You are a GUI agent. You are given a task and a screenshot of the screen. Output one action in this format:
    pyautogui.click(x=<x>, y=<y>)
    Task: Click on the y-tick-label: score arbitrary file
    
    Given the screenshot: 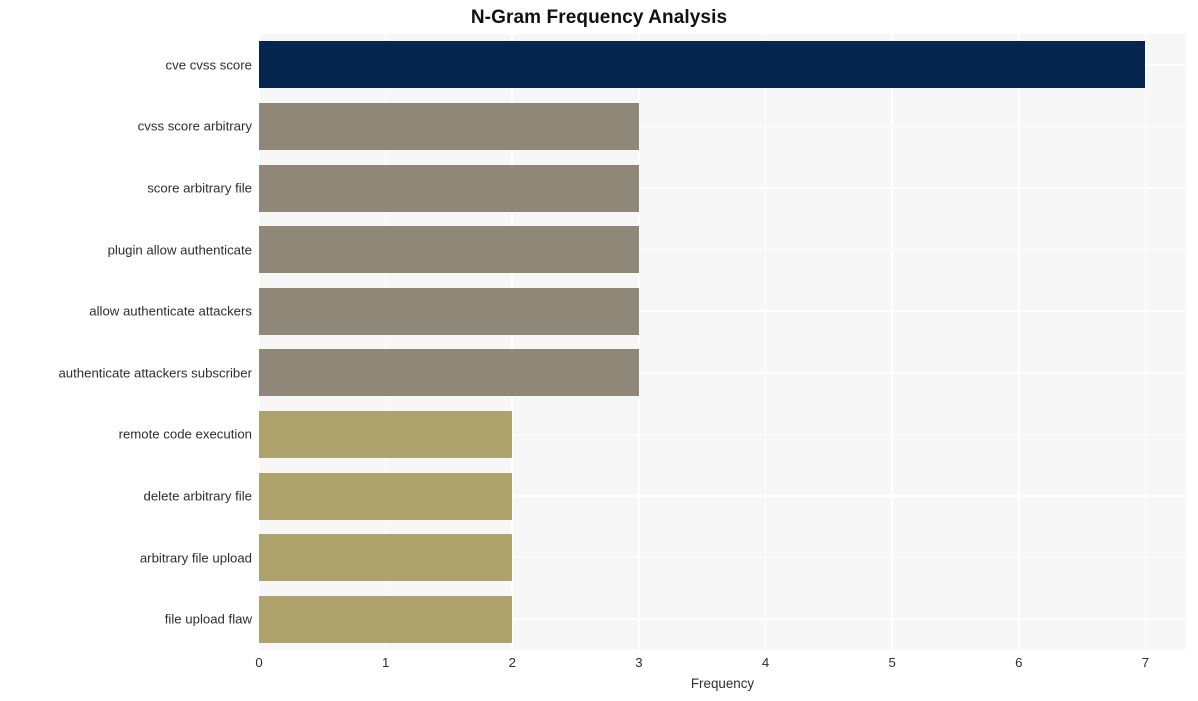 What is the action you would take?
    pyautogui.click(x=199, y=188)
    